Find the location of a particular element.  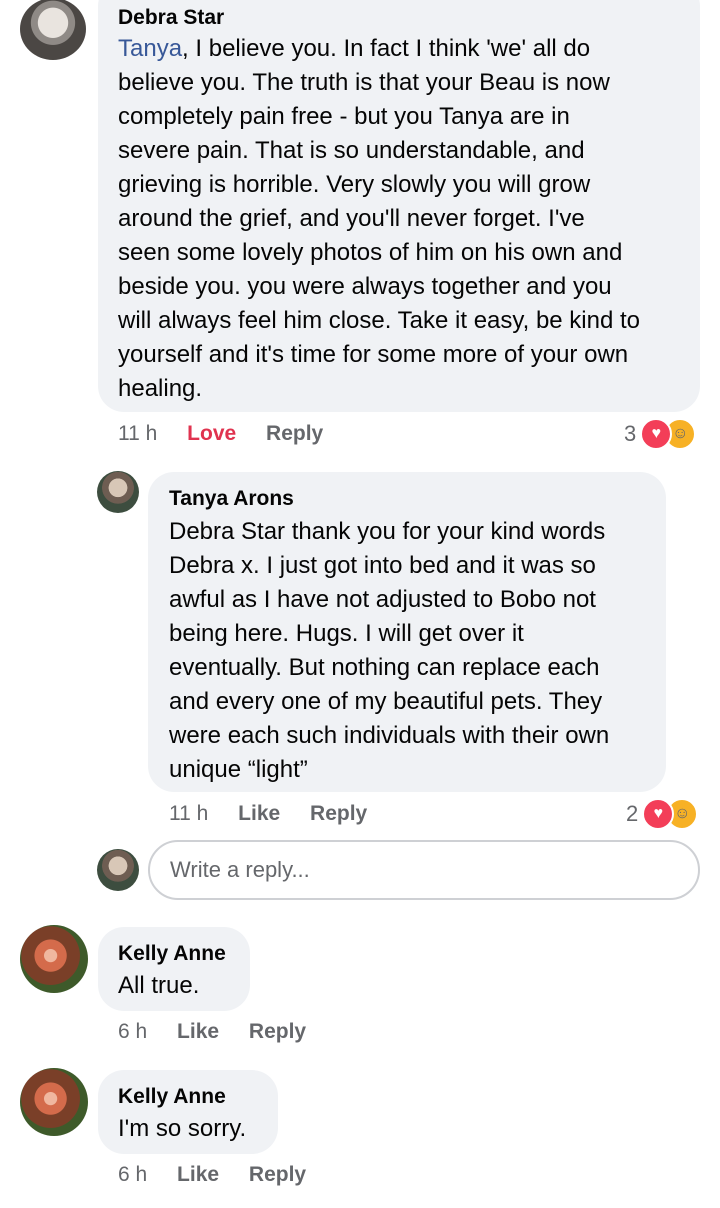

reaction-summary: 2 ♥ ☺ is located at coordinates (662, 814).